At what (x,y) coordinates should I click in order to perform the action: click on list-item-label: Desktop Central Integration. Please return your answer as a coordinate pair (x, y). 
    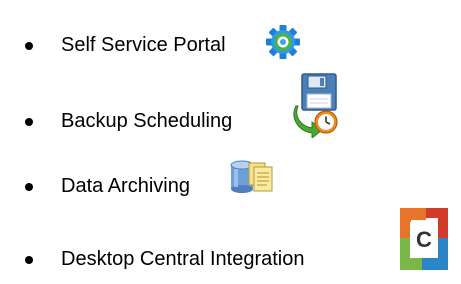
    Looking at the image, I should click on (183, 259).